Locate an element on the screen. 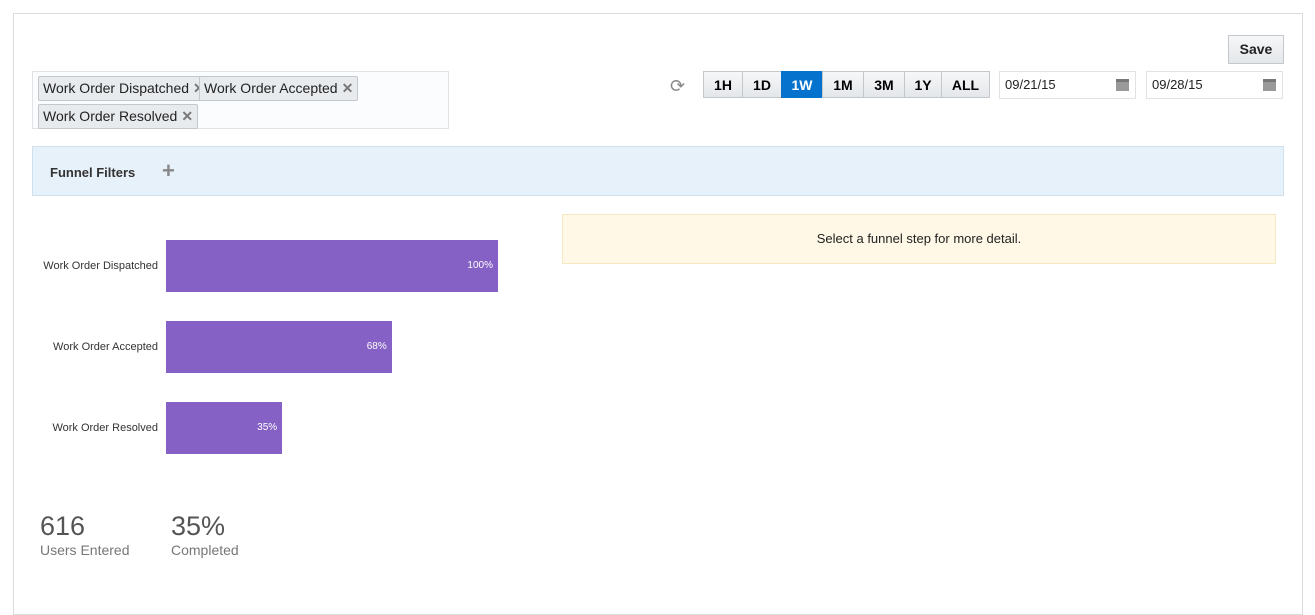 The image size is (1315, 615). completed-value: 35% is located at coordinates (198, 526).